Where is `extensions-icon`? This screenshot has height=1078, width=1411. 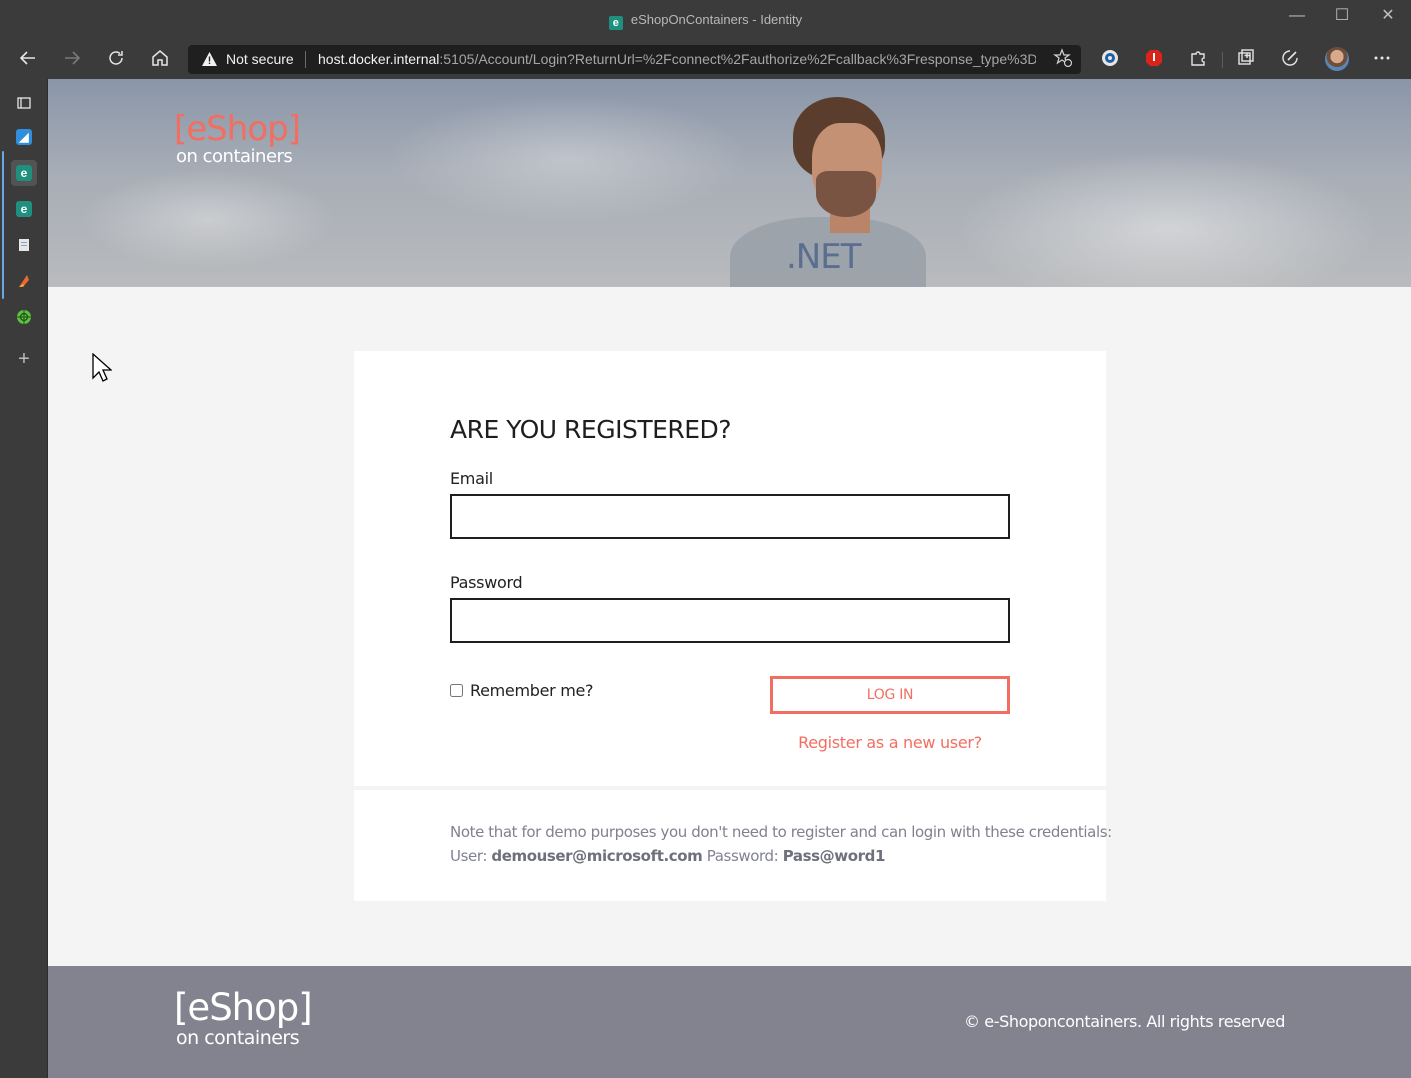 extensions-icon is located at coordinates (1198, 60).